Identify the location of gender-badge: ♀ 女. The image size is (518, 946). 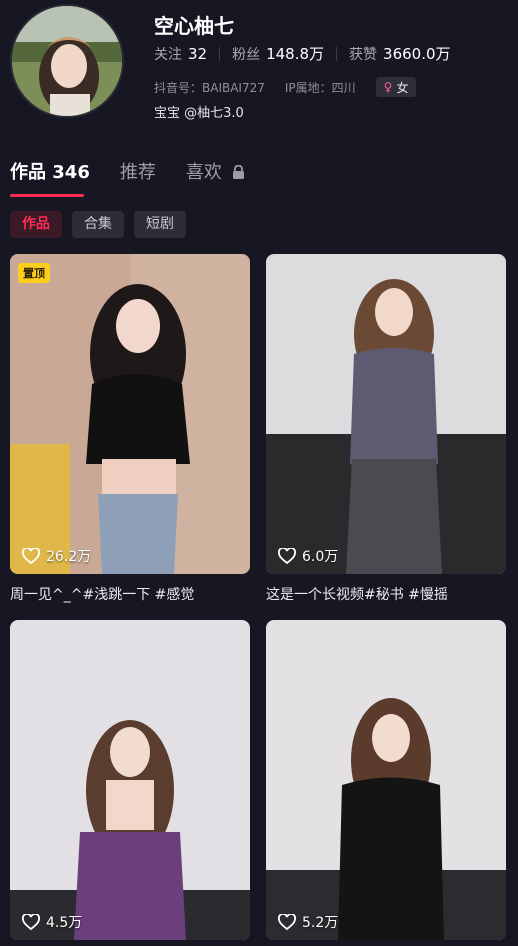
(396, 87).